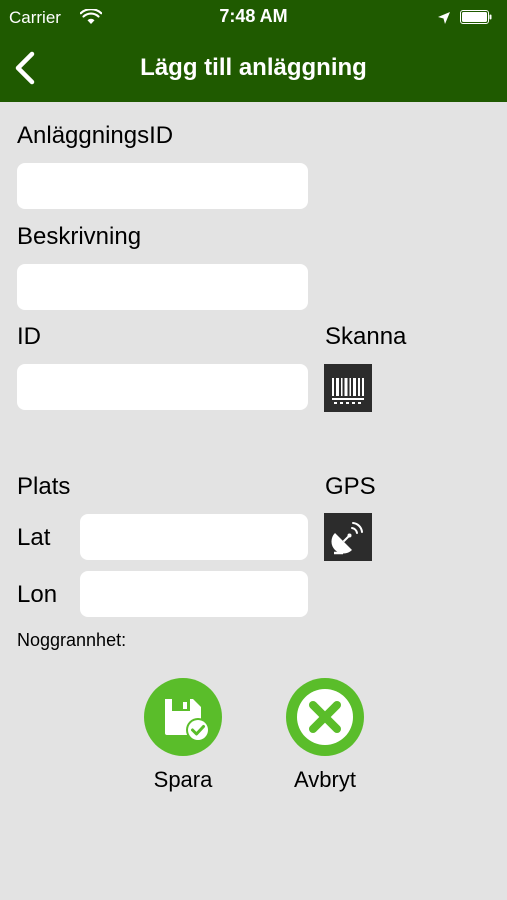  I want to click on status-time: 7:48 AM, so click(253, 16).